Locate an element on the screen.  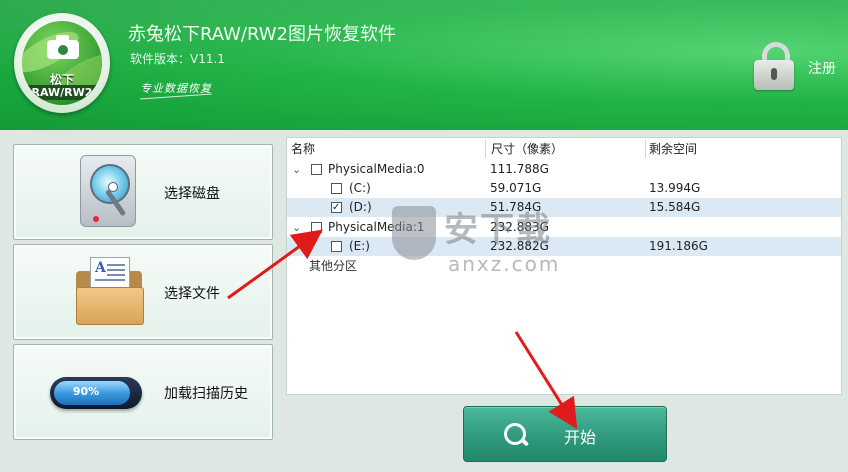
progress-icon: 90% is located at coordinates (96, 393).